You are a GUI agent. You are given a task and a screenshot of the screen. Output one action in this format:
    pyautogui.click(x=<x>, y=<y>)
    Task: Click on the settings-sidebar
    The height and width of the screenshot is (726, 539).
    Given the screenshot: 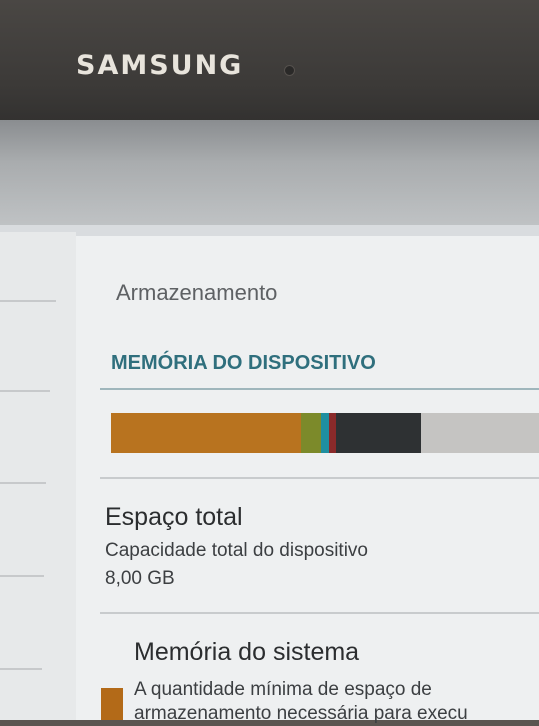 What is the action you would take?
    pyautogui.click(x=38, y=476)
    